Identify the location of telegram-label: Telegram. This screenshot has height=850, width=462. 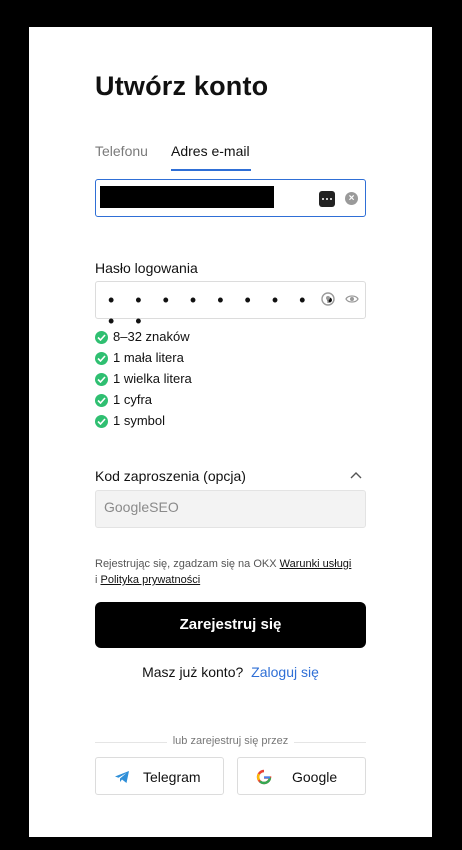
(172, 777).